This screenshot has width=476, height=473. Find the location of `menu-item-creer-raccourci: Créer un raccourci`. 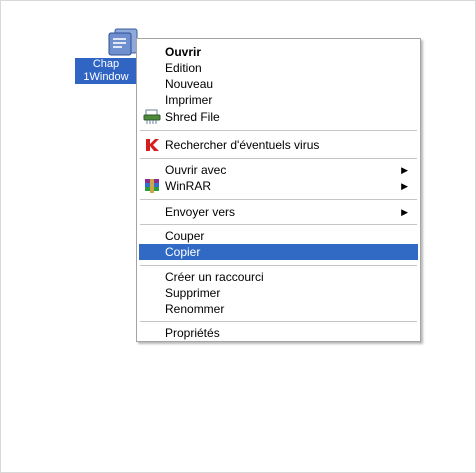

menu-item-creer-raccourci: Créer un raccourci is located at coordinates (278, 277).